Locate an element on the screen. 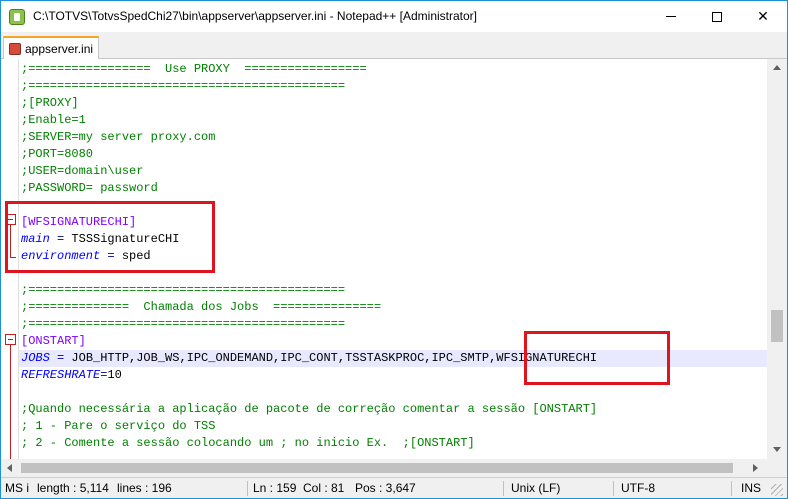 This screenshot has width=788, height=499. scroll-up-arrow-icon is located at coordinates (777, 67).